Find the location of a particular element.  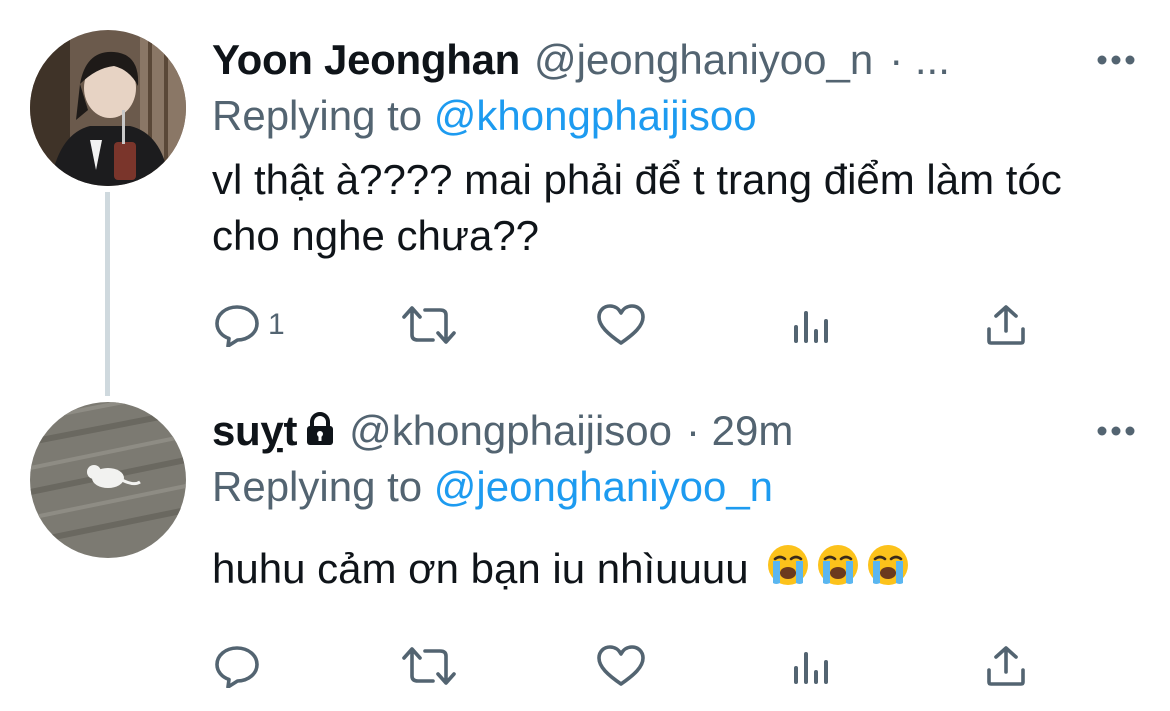

replying-to-line: Replying to @jeonghaniyoo_n is located at coordinates (674, 487).